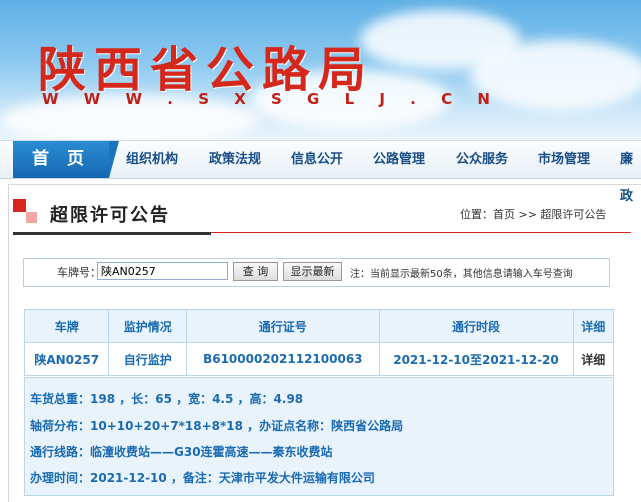 Image resolution: width=641 pixels, height=502 pixels. What do you see at coordinates (110, 215) in the screenshot?
I see `section-title: 超限许可公告` at bounding box center [110, 215].